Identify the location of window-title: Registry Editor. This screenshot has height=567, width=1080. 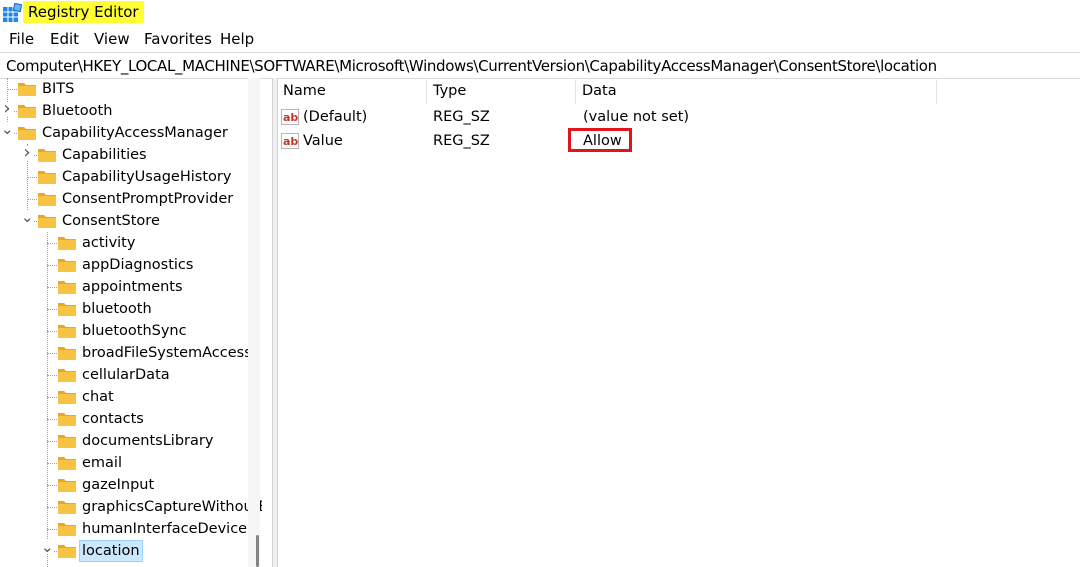
(83, 12).